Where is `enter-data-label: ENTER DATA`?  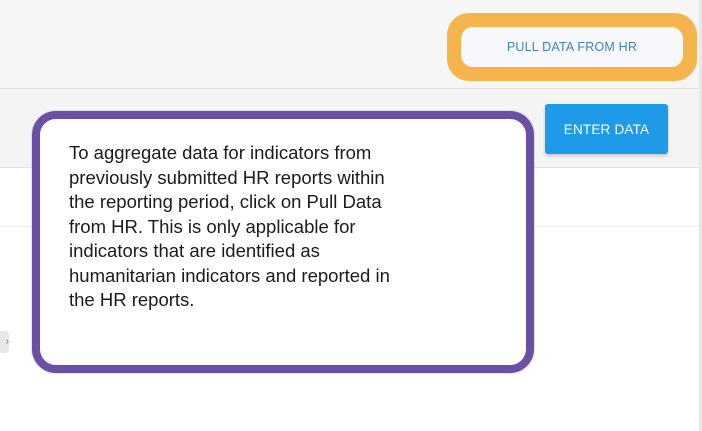
enter-data-label: ENTER DATA is located at coordinates (606, 129).